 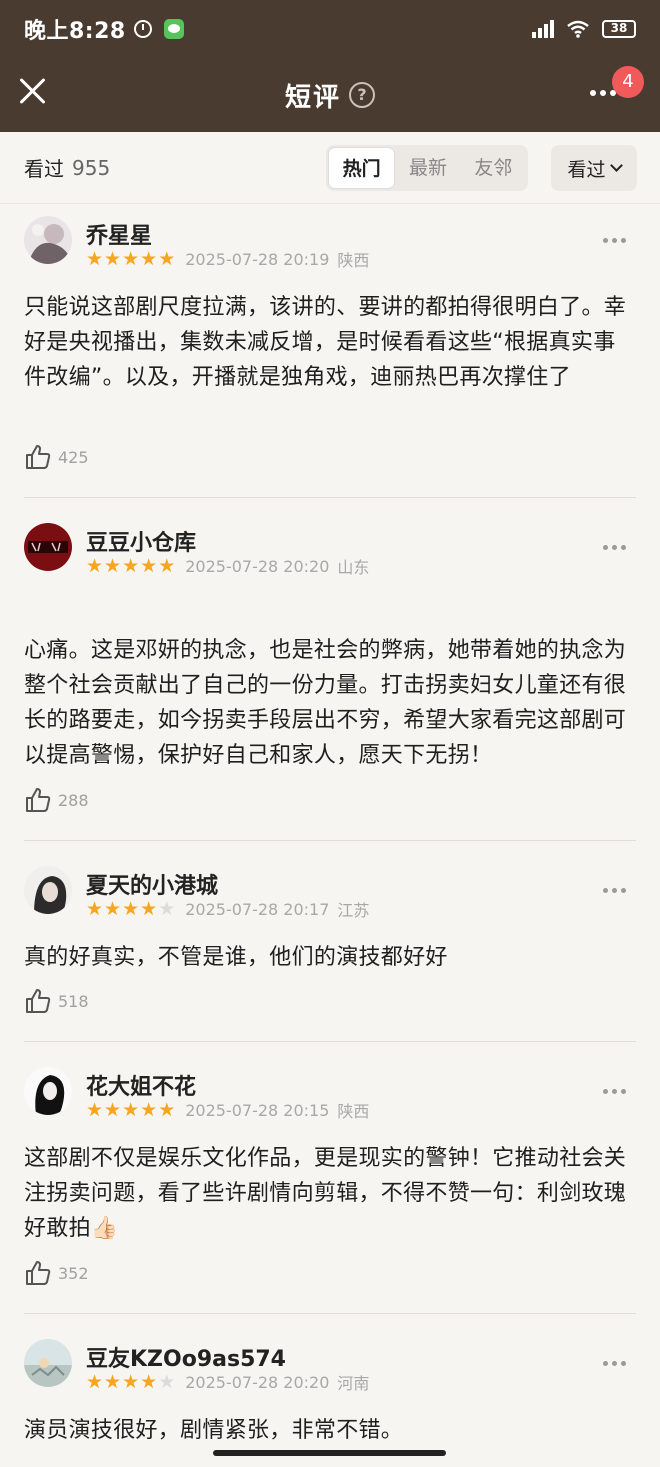 I want to click on battery-level: 38, so click(x=619, y=28).